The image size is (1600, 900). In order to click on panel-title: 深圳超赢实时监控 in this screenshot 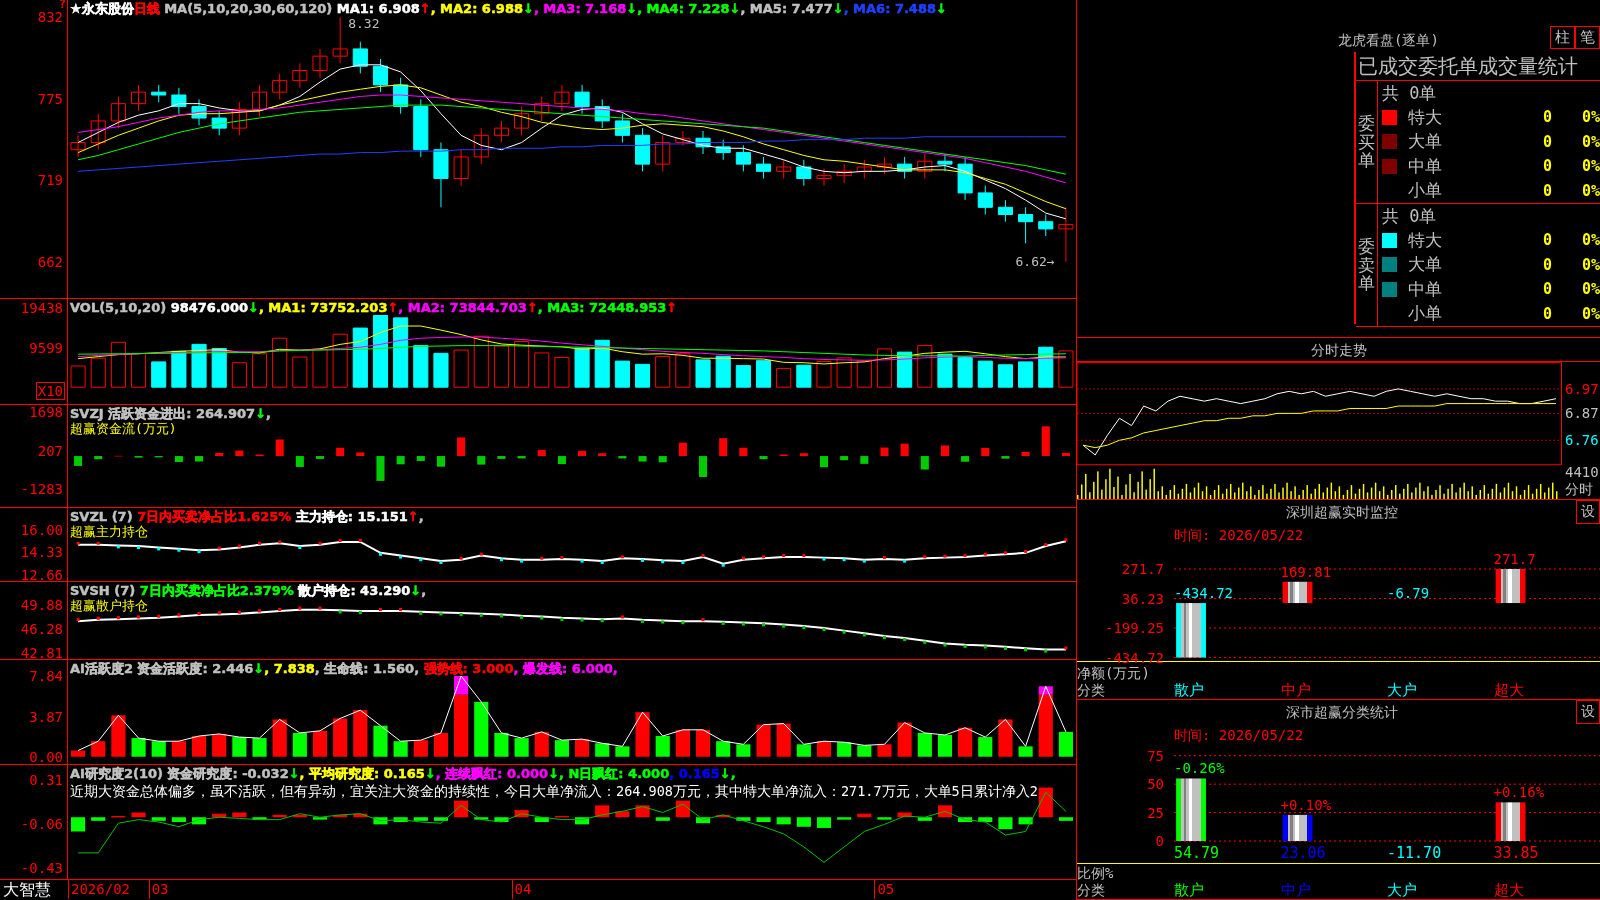, I will do `click(1341, 512)`.